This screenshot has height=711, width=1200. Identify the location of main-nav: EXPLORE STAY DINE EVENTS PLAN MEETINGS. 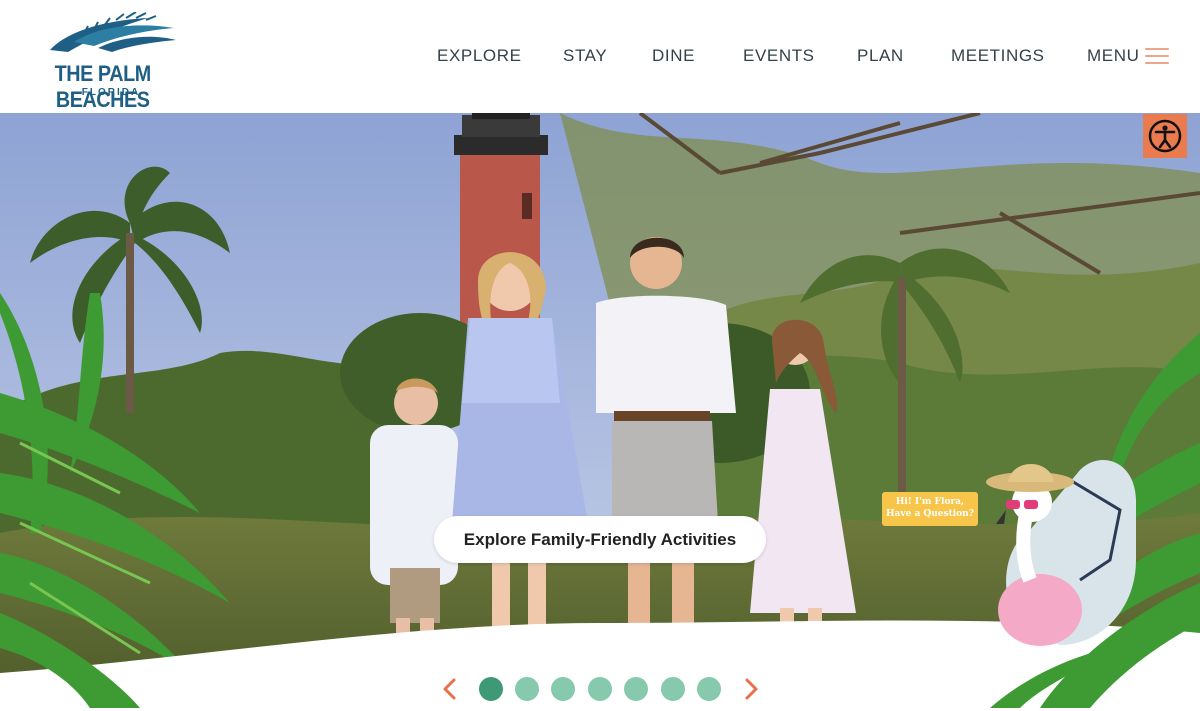
(600, 58).